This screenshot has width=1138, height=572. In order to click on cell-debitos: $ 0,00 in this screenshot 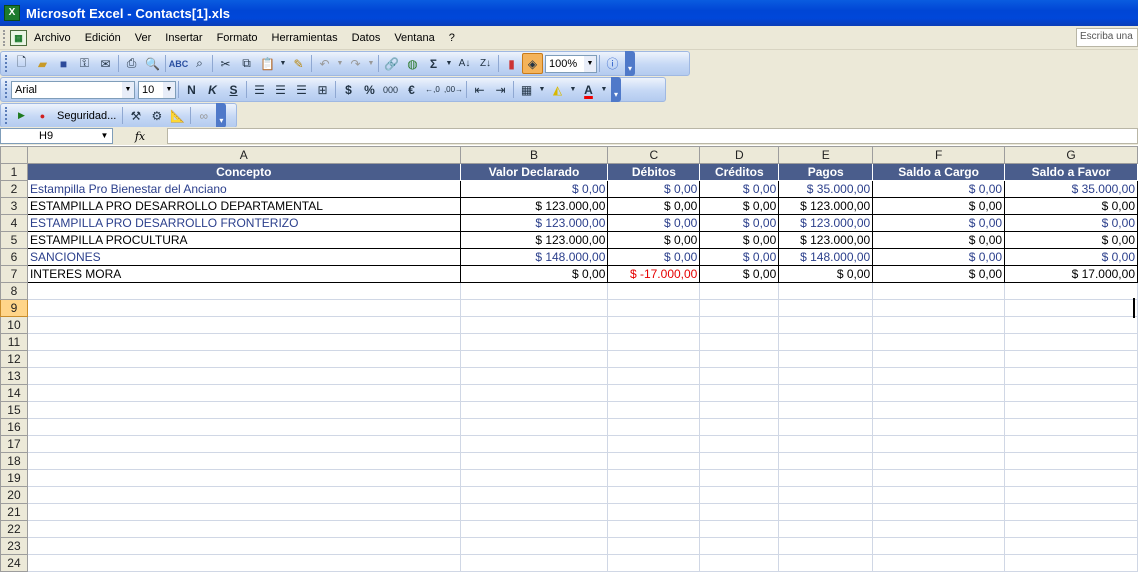, I will do `click(654, 189)`.